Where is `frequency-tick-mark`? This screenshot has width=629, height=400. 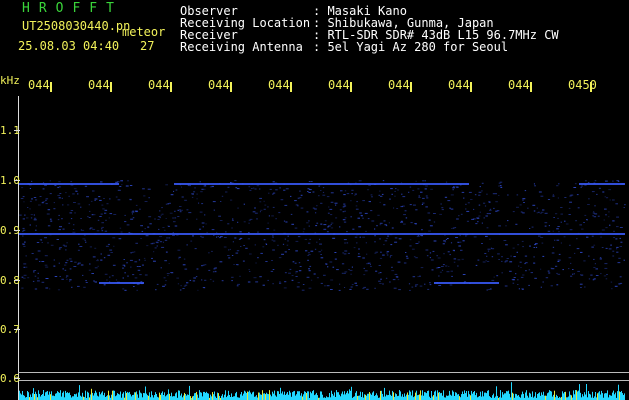 frequency-tick-mark is located at coordinates (17, 230).